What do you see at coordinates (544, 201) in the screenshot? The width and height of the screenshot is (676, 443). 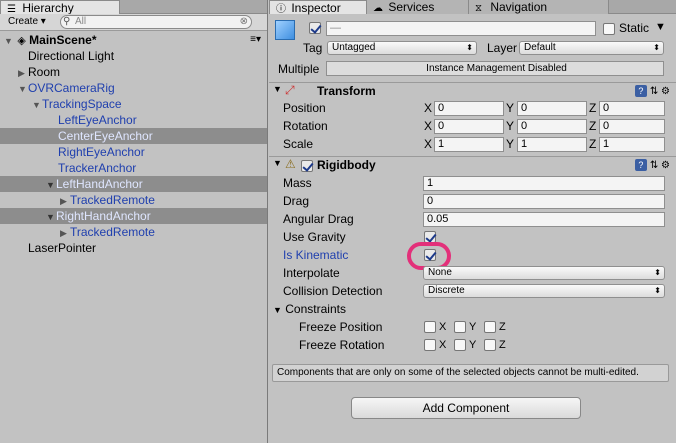 I see `drag-field: 0` at bounding box center [544, 201].